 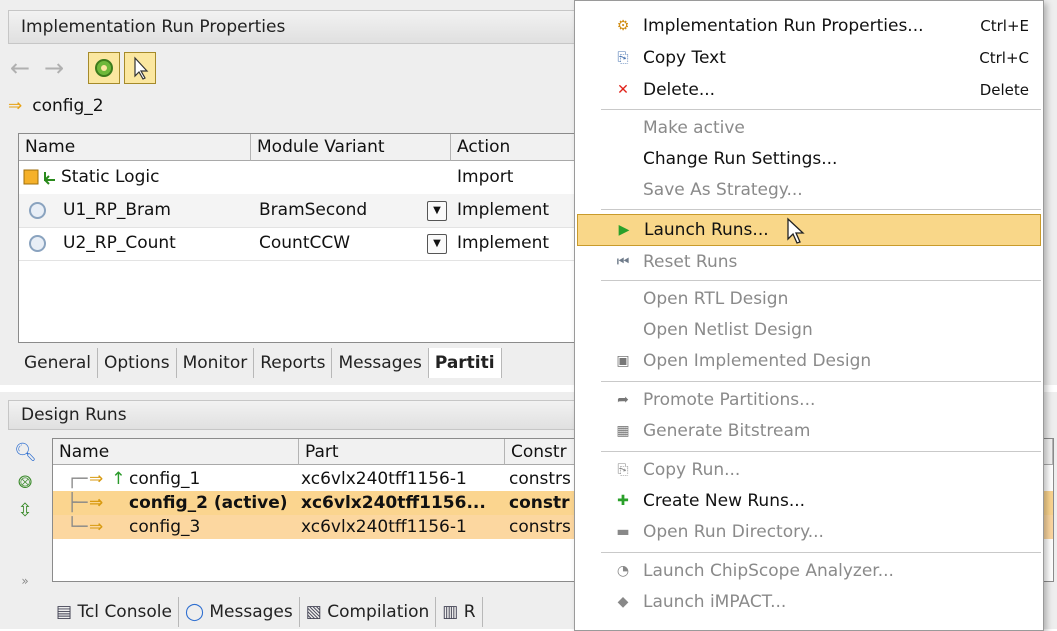 What do you see at coordinates (313, 210) in the screenshot?
I see `row-variant: BramSecond` at bounding box center [313, 210].